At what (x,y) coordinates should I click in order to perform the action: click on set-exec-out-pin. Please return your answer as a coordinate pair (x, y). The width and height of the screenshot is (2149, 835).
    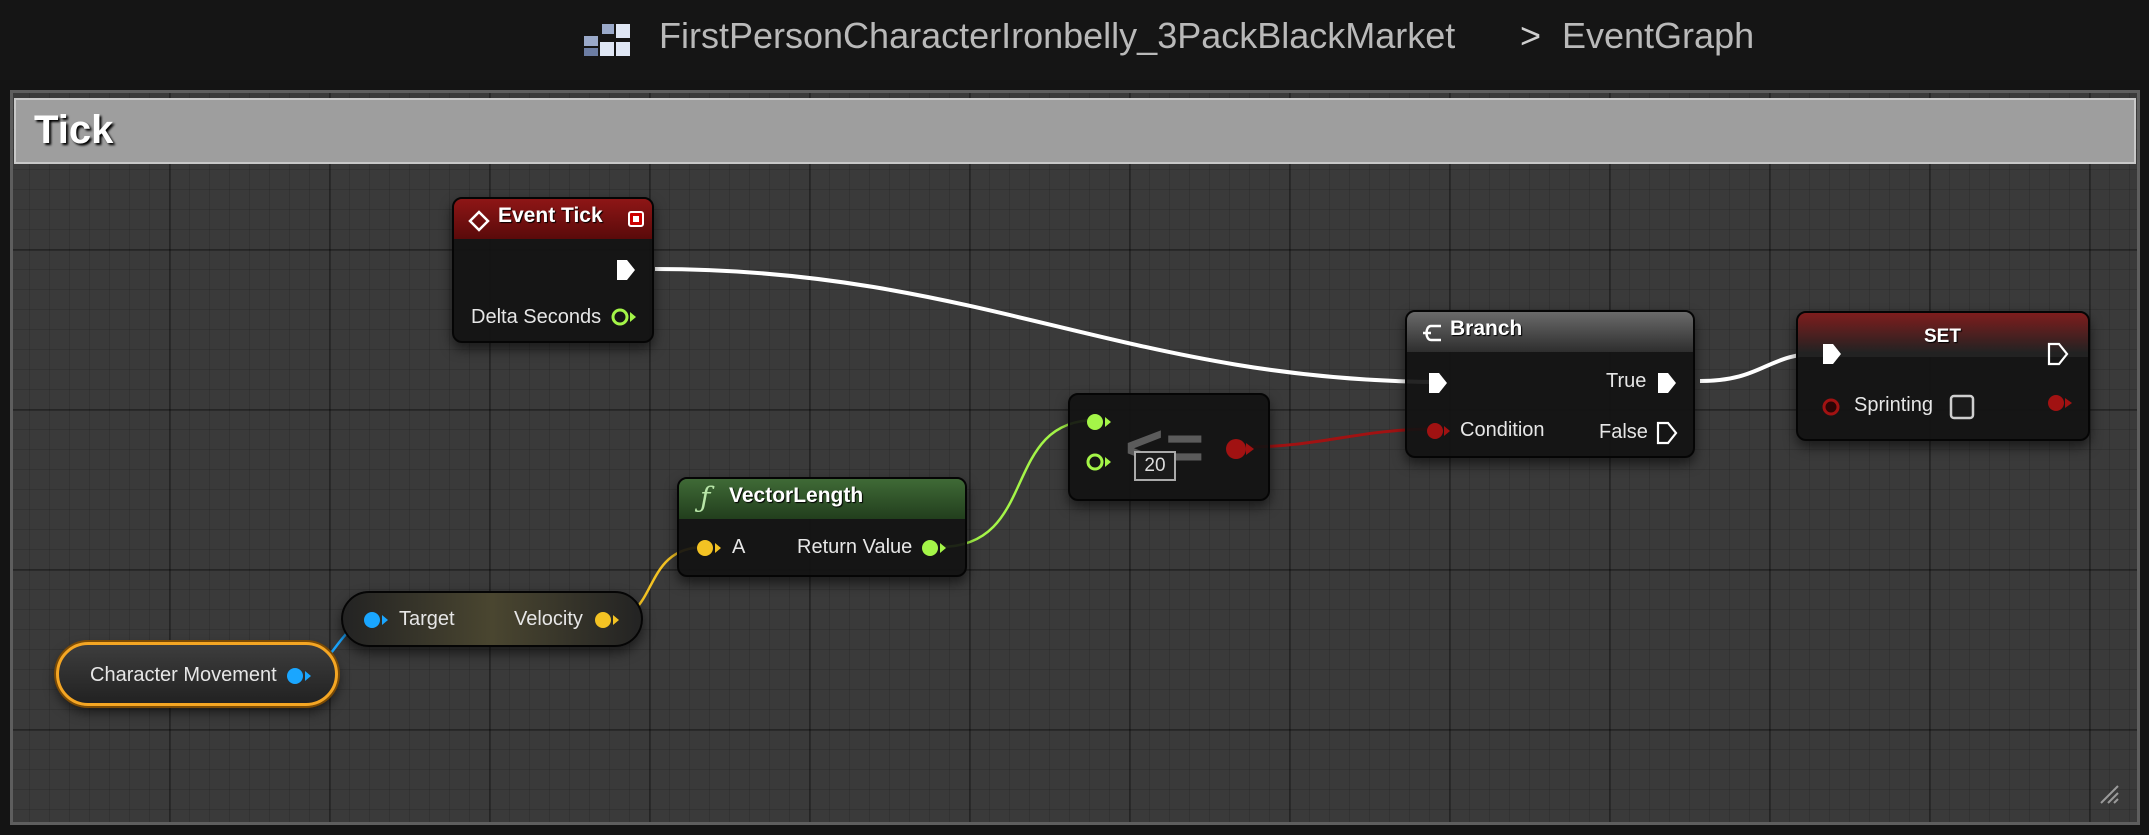
    Looking at the image, I should click on (2058, 354).